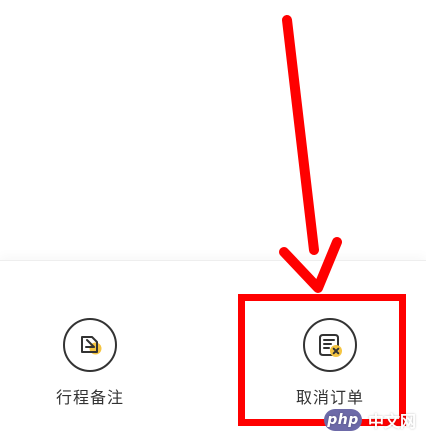 The width and height of the screenshot is (426, 440). I want to click on php-badge: php, so click(342, 420).